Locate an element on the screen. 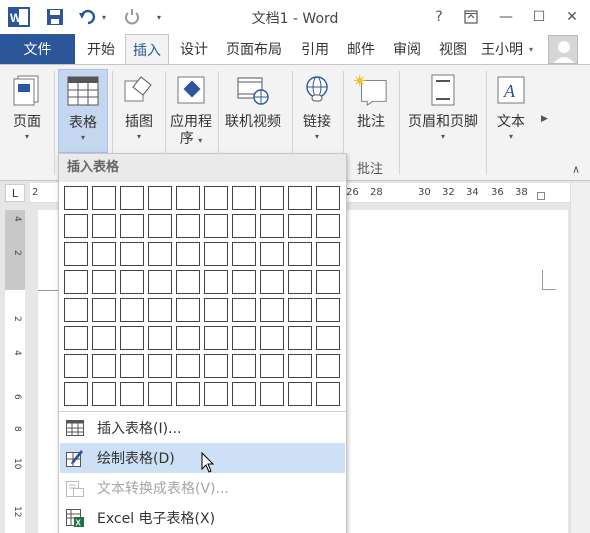  undo-dropdown-icon: ▾ is located at coordinates (104, 17).